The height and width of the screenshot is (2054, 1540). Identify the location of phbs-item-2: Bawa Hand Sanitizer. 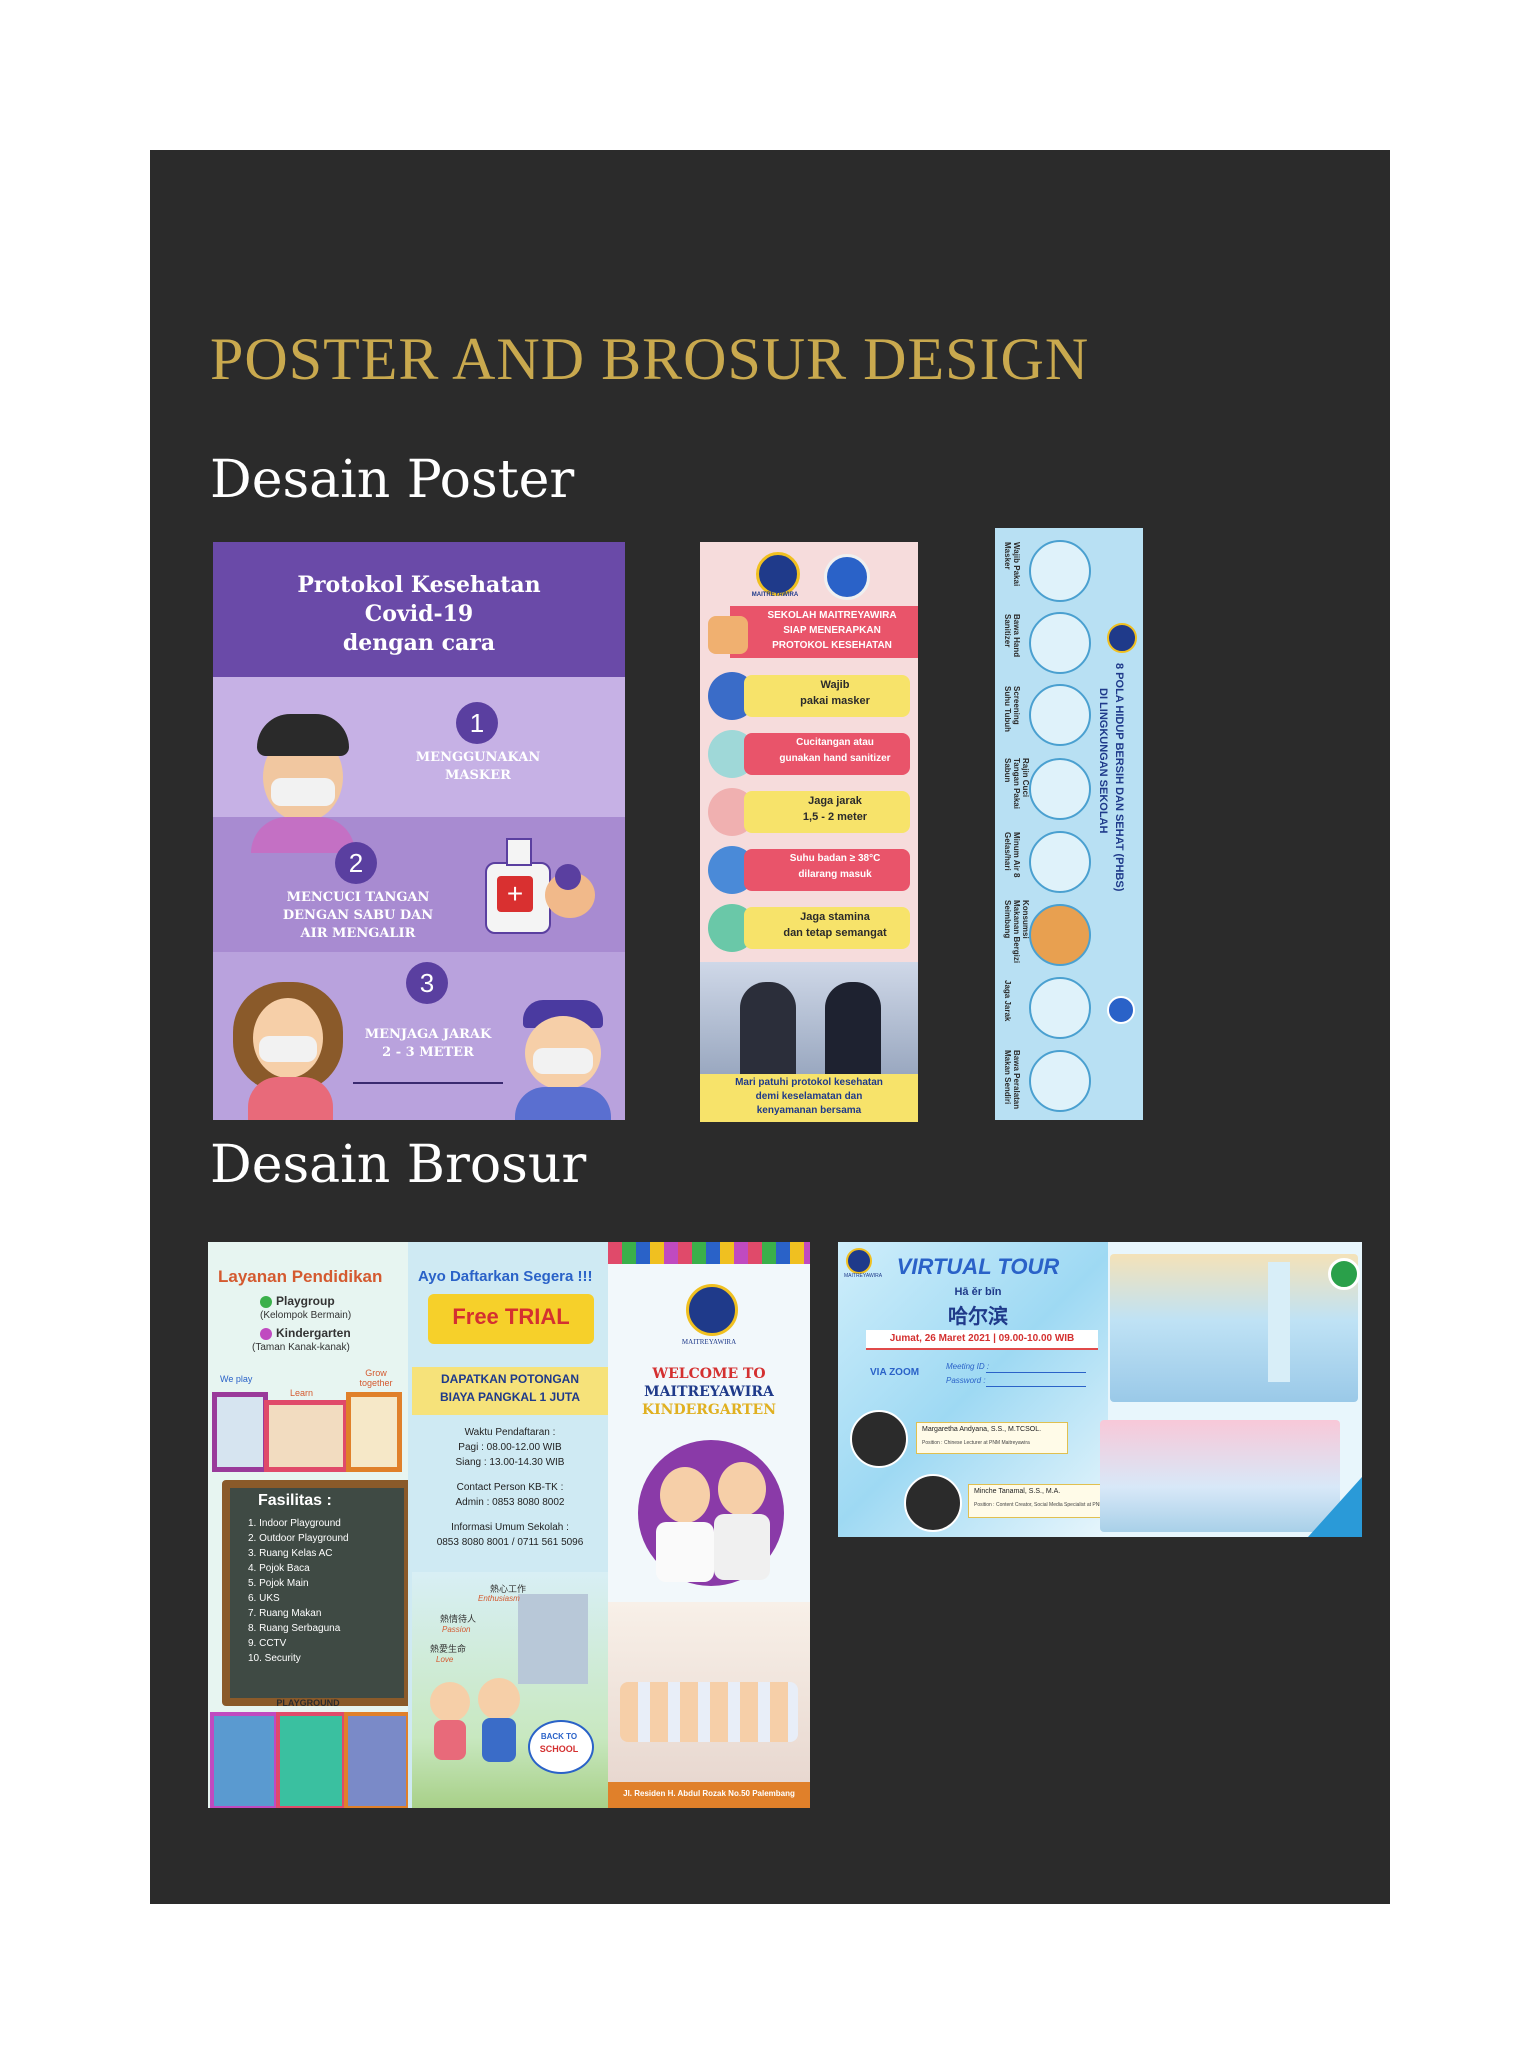
(1012, 636).